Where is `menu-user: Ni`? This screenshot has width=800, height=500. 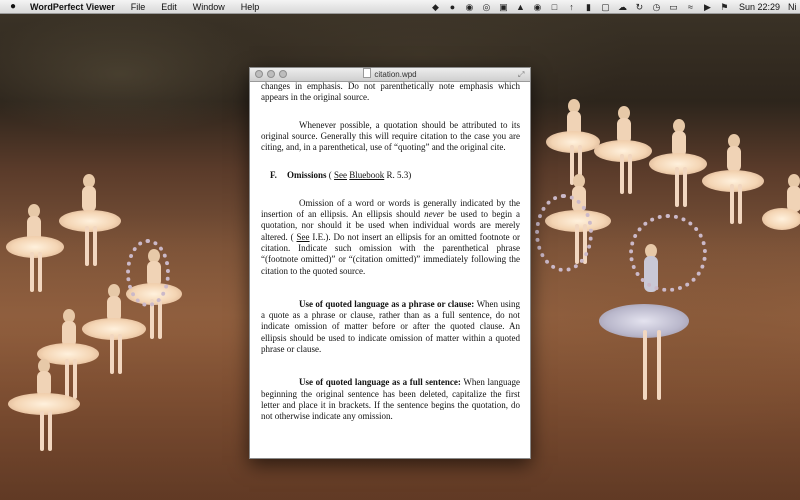 menu-user: Ni is located at coordinates (794, 7).